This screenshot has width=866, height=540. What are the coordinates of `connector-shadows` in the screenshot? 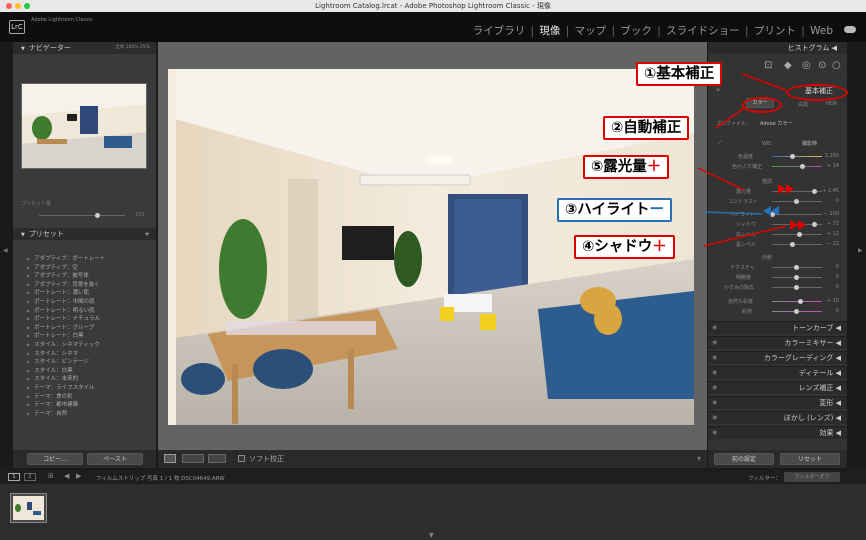 It's located at (745, 236).